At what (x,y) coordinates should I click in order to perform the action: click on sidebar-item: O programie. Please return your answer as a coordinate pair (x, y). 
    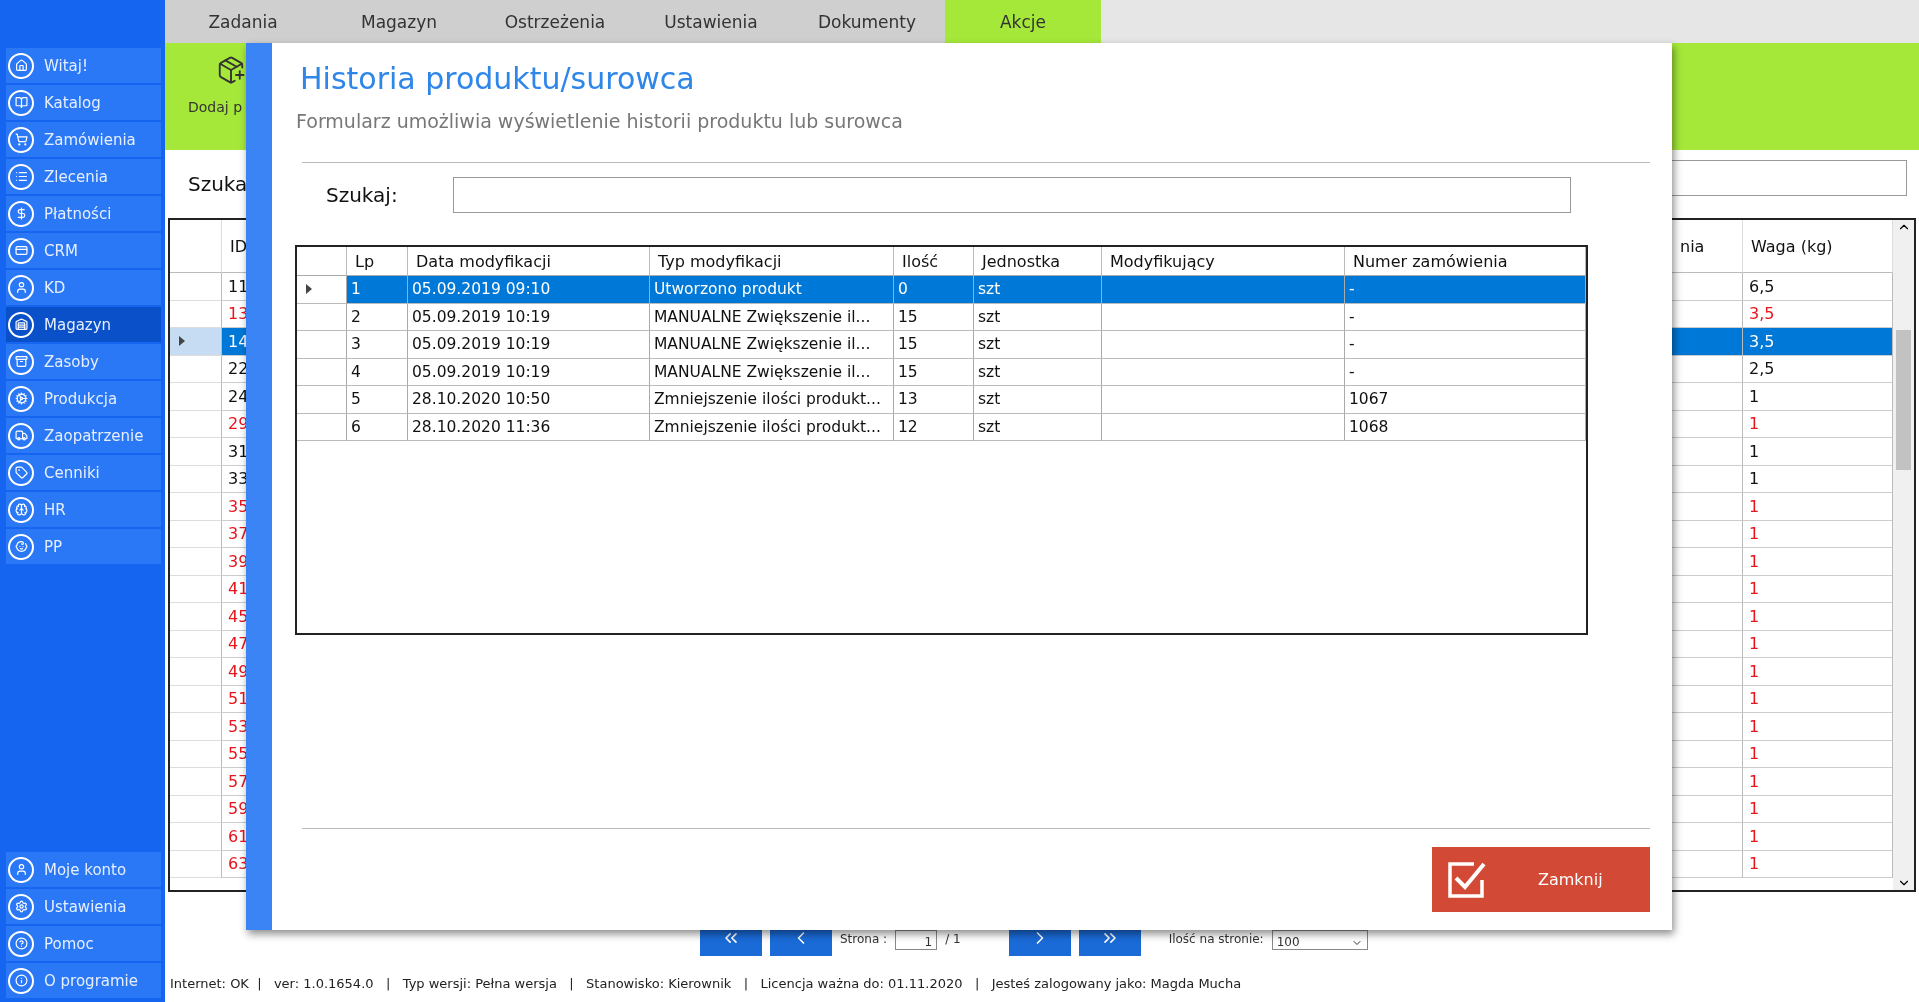
    Looking at the image, I should click on (83, 980).